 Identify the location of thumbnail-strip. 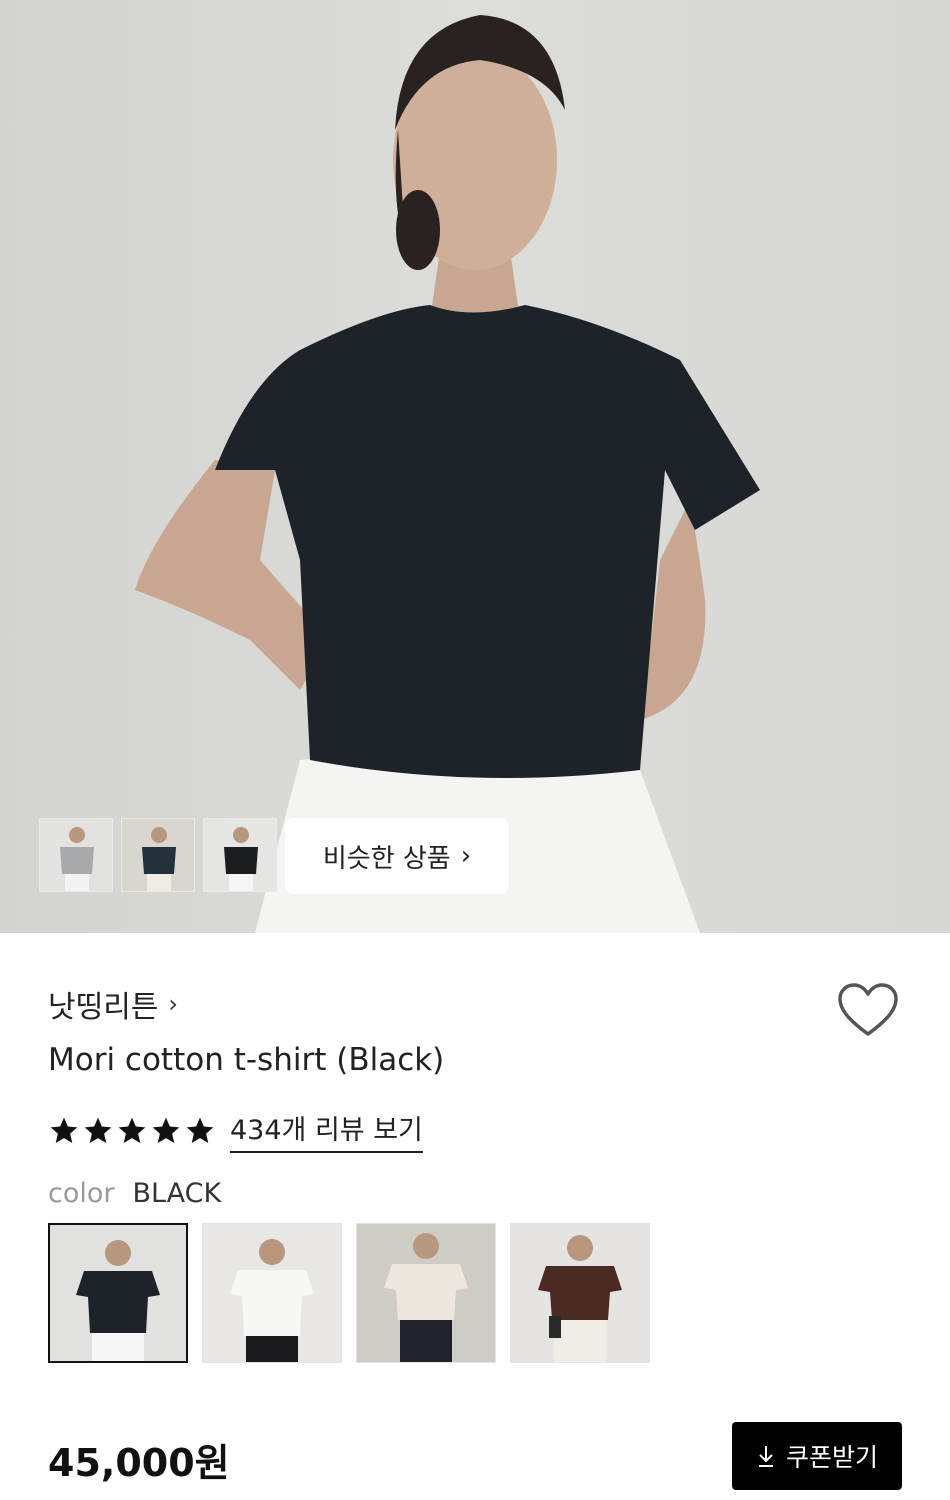
(158, 855).